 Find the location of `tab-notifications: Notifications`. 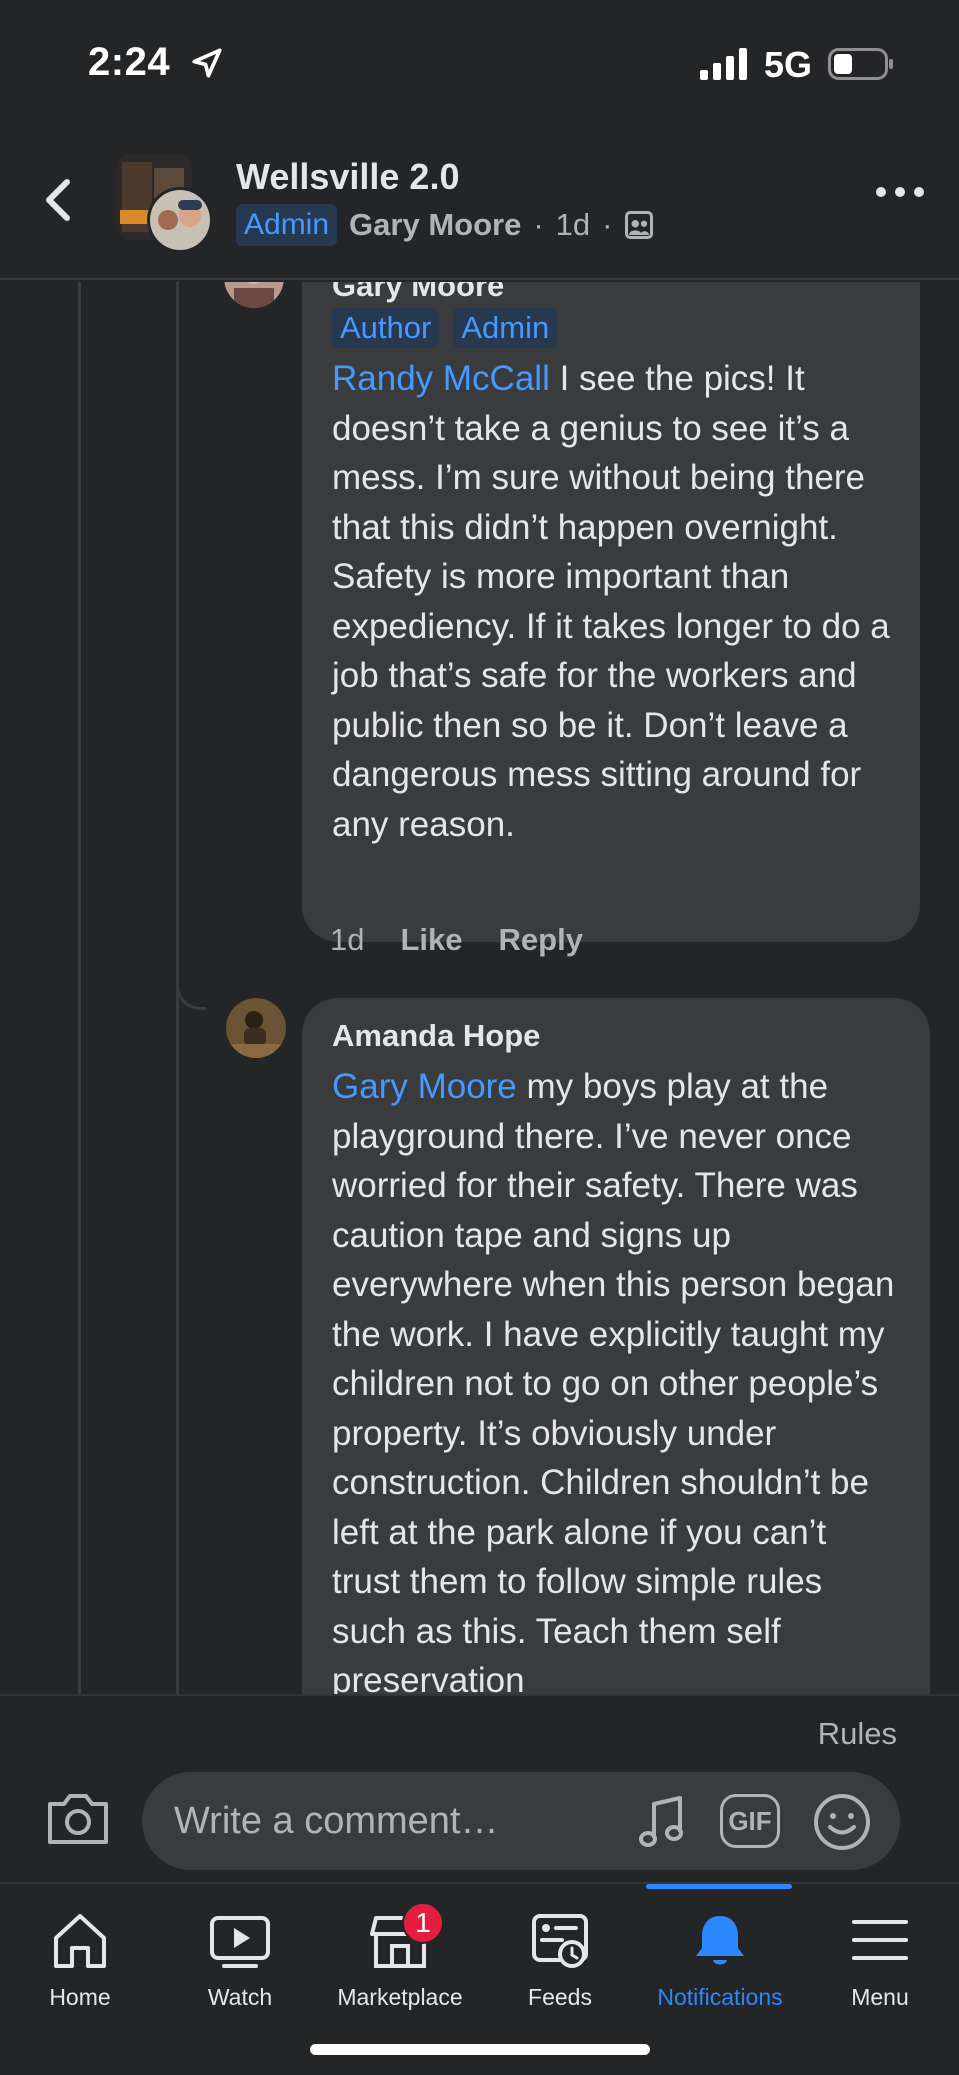

tab-notifications: Notifications is located at coordinates (720, 1954).